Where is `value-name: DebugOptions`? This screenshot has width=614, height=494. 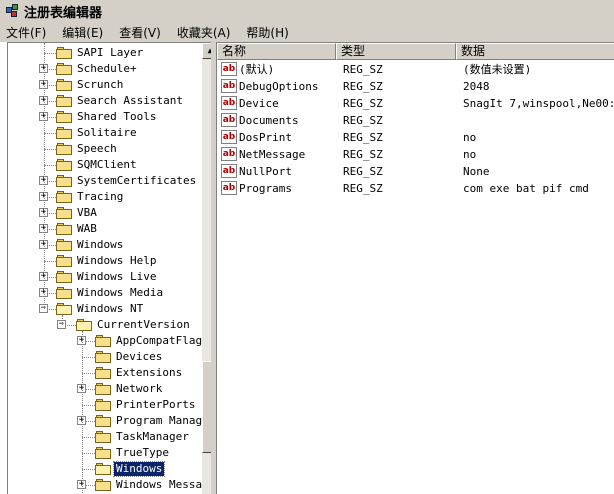
value-name: DebugOptions is located at coordinates (279, 86).